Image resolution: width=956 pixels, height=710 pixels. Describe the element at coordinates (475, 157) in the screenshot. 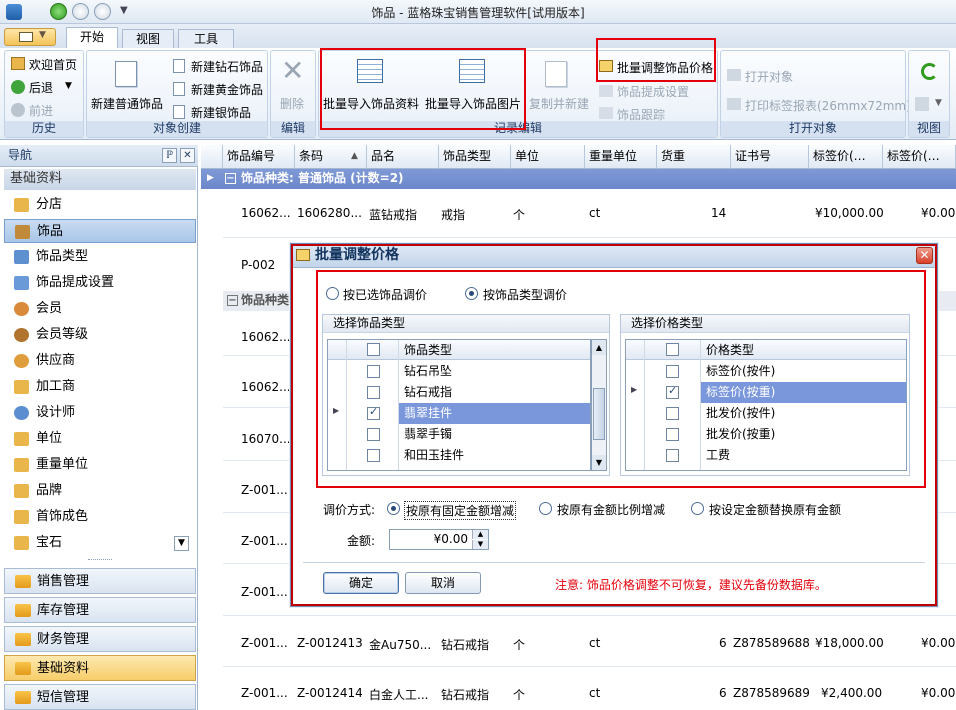

I see `col-type: 饰品类型` at that location.